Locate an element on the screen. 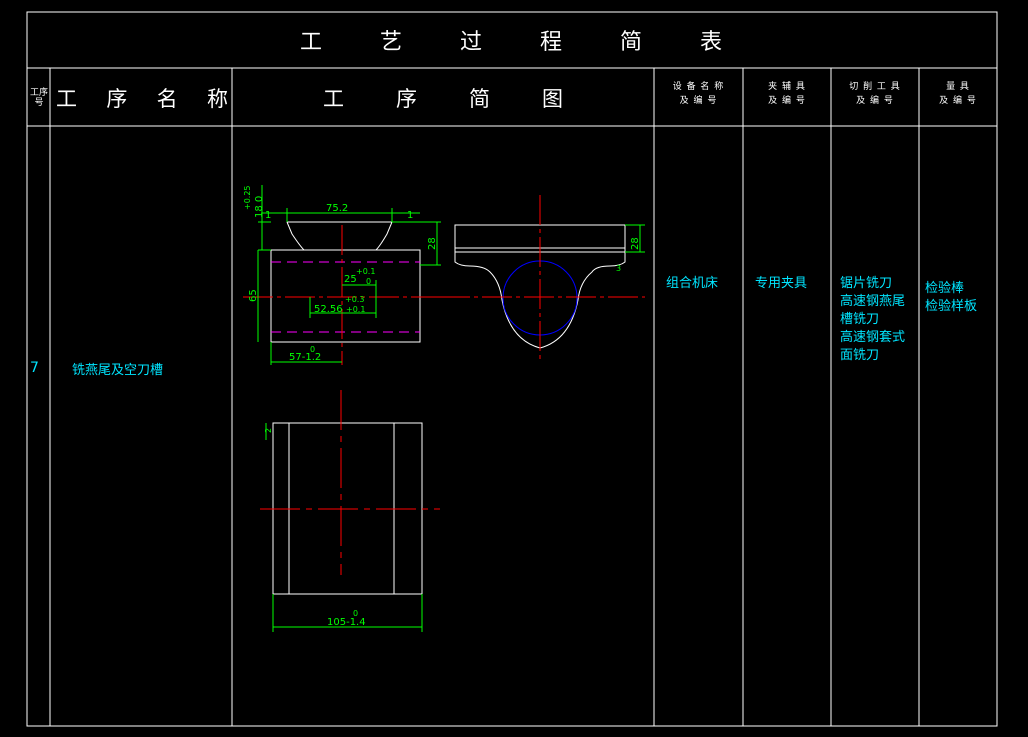  equipment-value: 组合机床 is located at coordinates (692, 283).